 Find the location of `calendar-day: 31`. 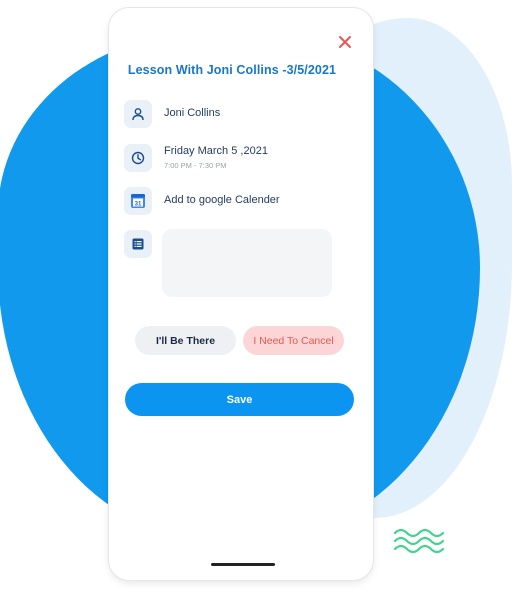

calendar-day: 31 is located at coordinates (138, 205).